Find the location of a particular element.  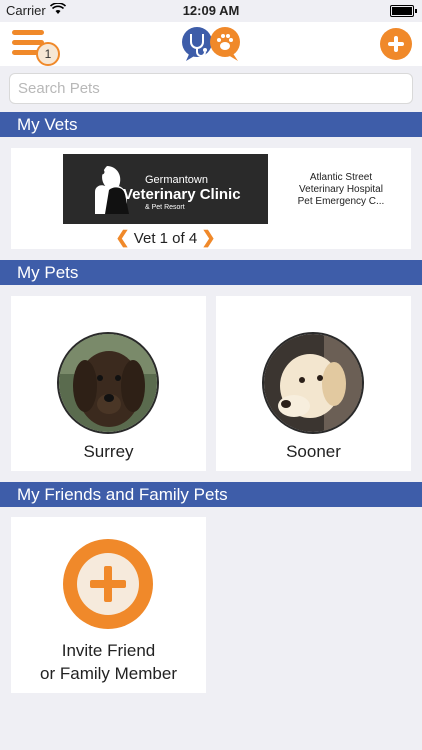

pet-card-sooner: Sooner is located at coordinates (313, 383).